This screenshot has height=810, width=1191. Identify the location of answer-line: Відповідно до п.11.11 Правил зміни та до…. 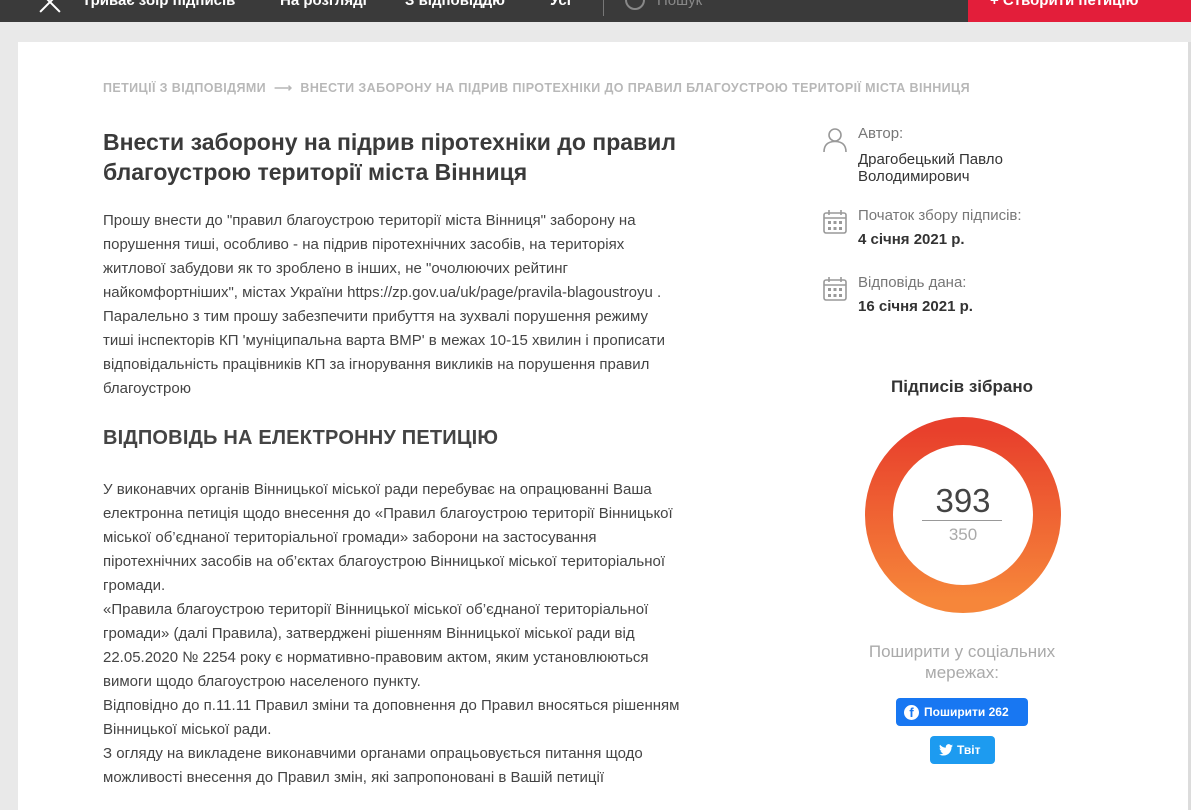
(391, 705).